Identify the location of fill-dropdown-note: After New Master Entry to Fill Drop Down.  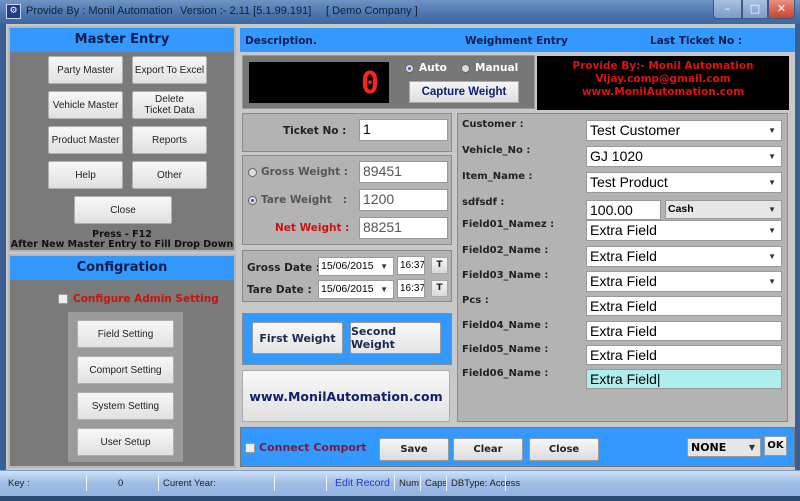
(122, 244).